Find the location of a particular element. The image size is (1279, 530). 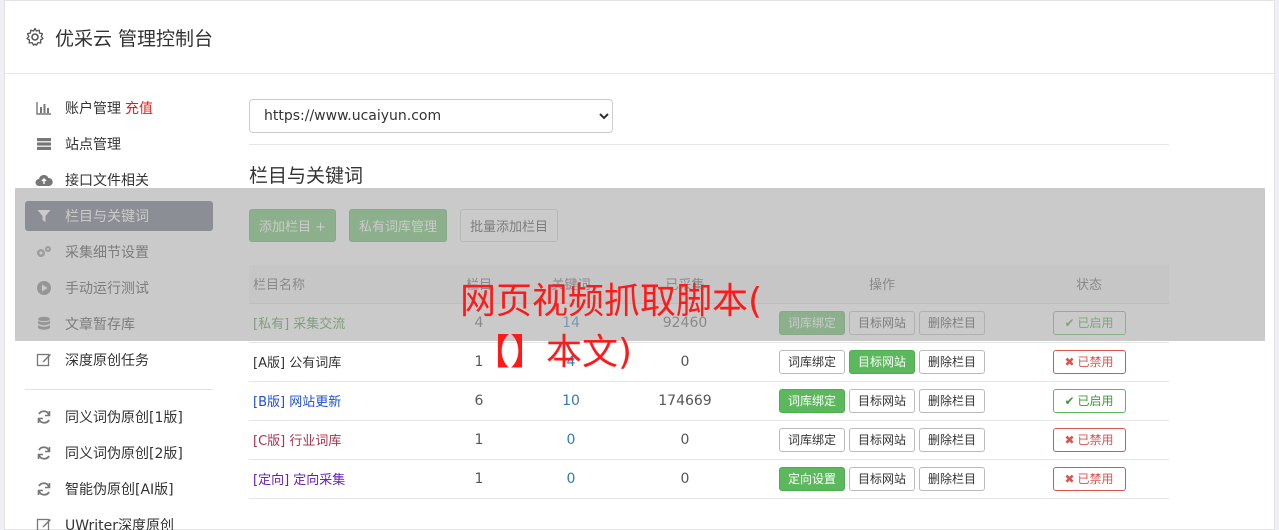

actions-cell: 定向设置 目标网站 删除栏目 is located at coordinates (882, 479).